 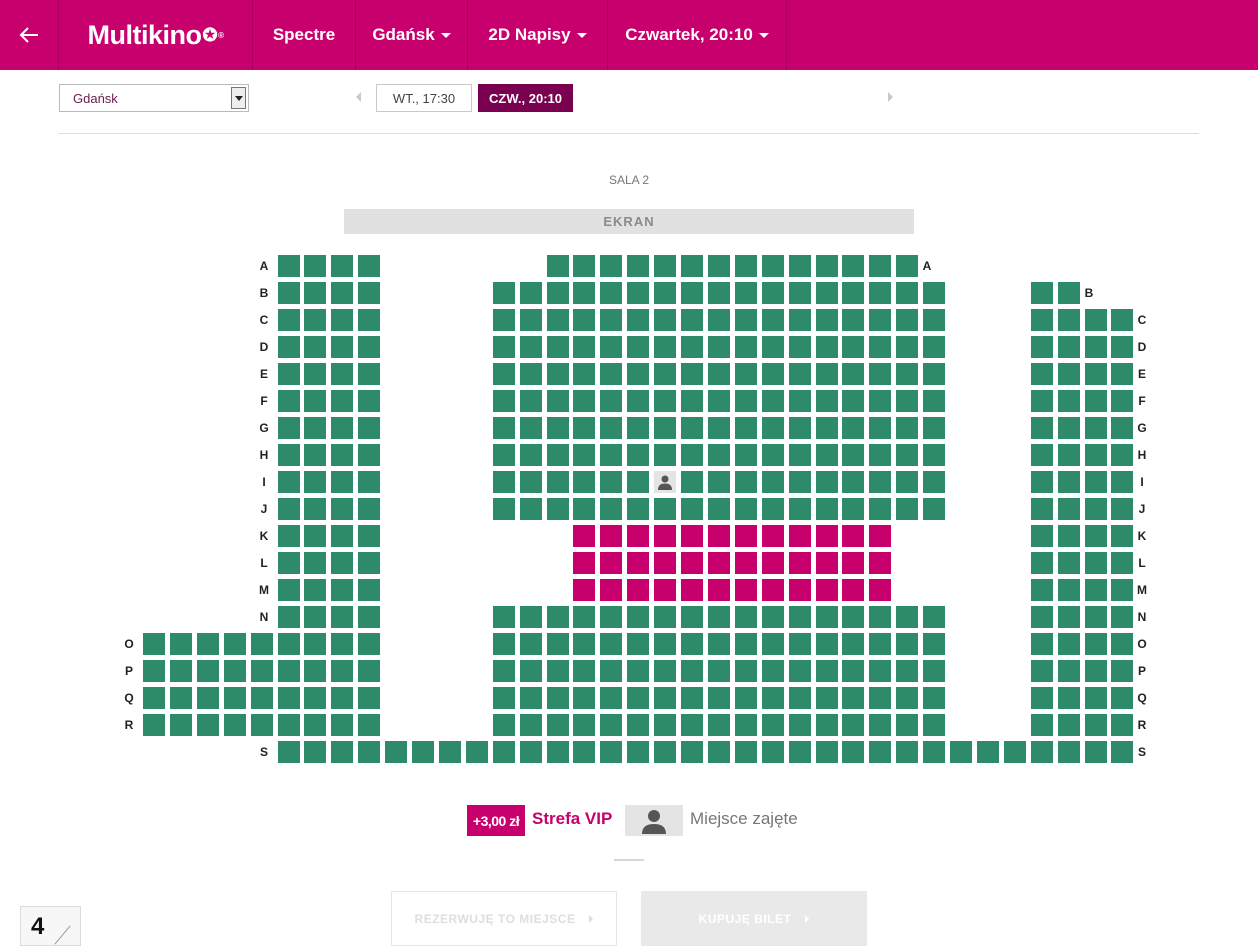 I want to click on city-select: Gdańsk, so click(x=154, y=98).